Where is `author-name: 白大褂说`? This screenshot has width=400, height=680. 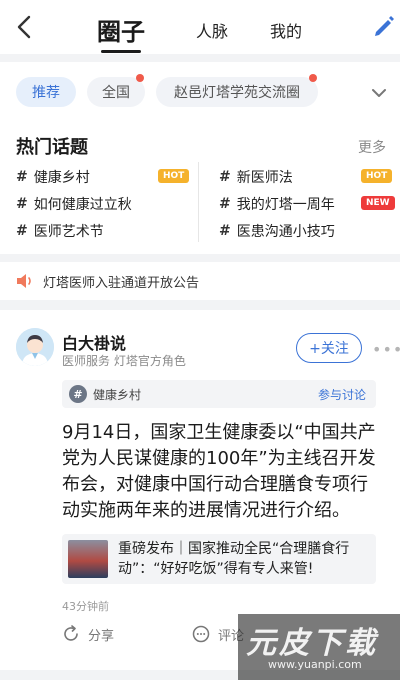
author-name: 白大褂说 is located at coordinates (94, 342).